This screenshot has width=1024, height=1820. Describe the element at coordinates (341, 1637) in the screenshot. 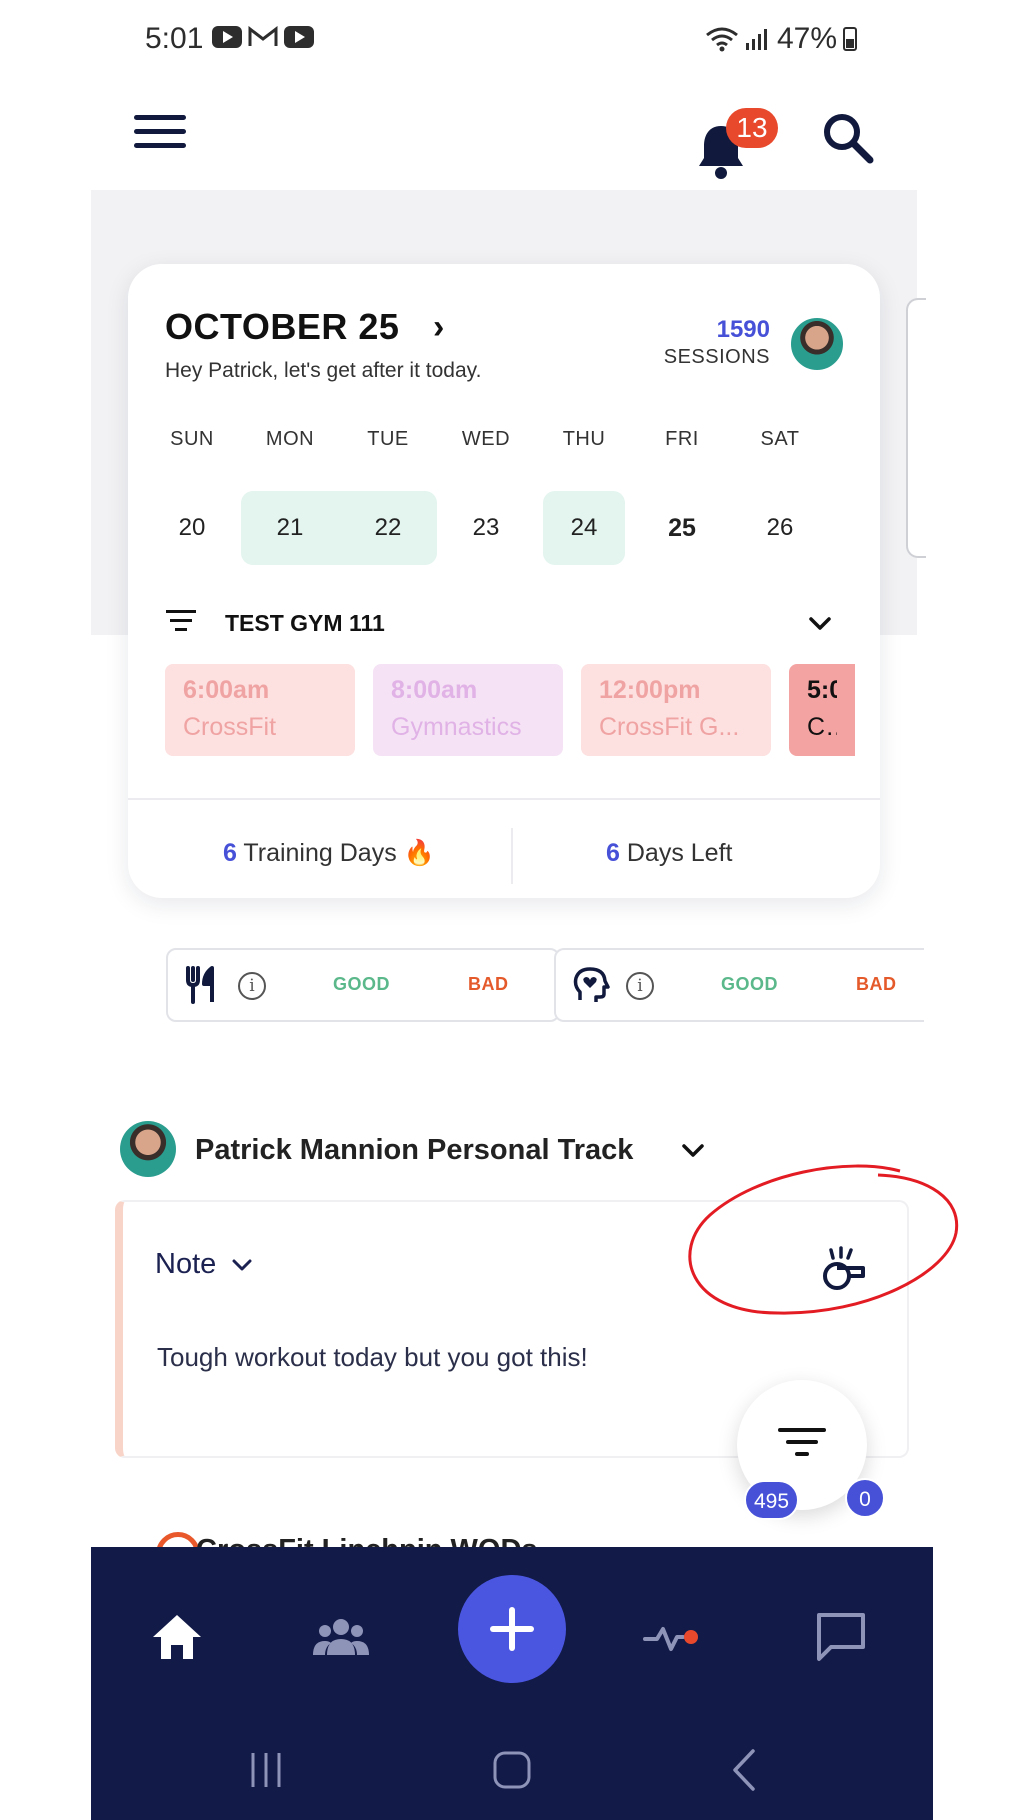

I see `community-icon` at that location.